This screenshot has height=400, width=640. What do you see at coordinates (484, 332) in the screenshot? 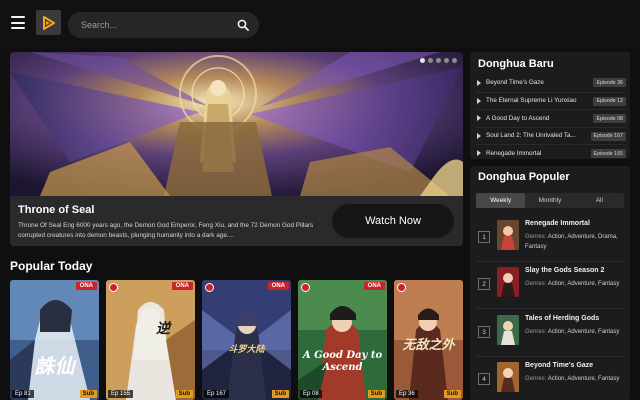
I see `rank-number: 3` at bounding box center [484, 332].